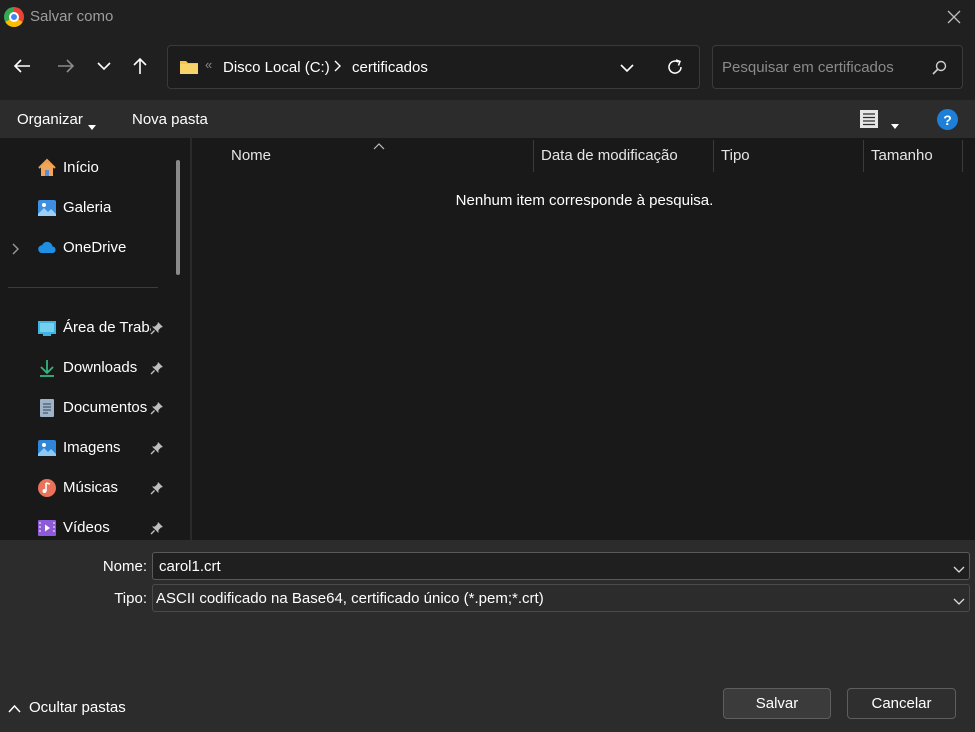  I want to click on window-title: Salvar como, so click(72, 16).